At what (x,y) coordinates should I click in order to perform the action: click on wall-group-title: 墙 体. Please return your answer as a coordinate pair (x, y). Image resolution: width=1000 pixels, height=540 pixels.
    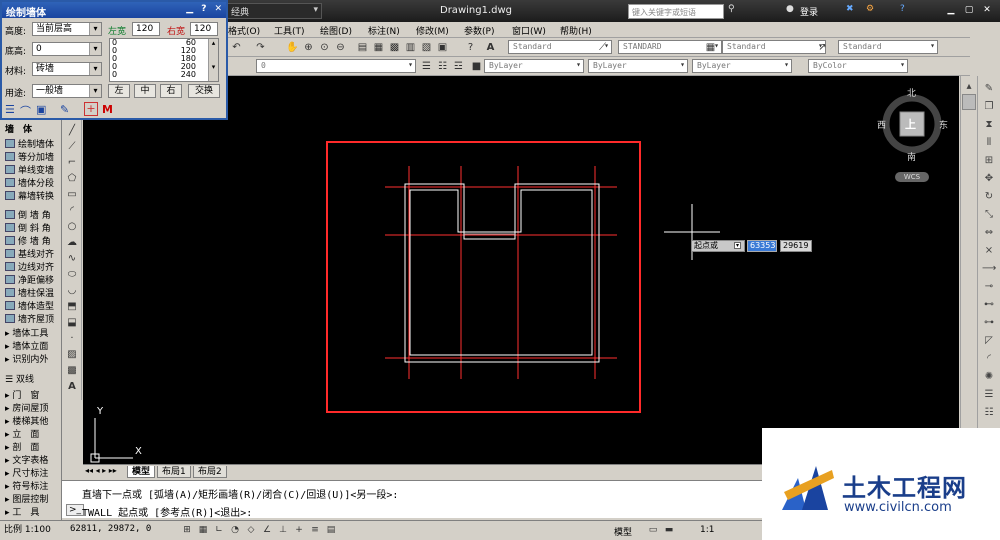
    Looking at the image, I should click on (31, 130).